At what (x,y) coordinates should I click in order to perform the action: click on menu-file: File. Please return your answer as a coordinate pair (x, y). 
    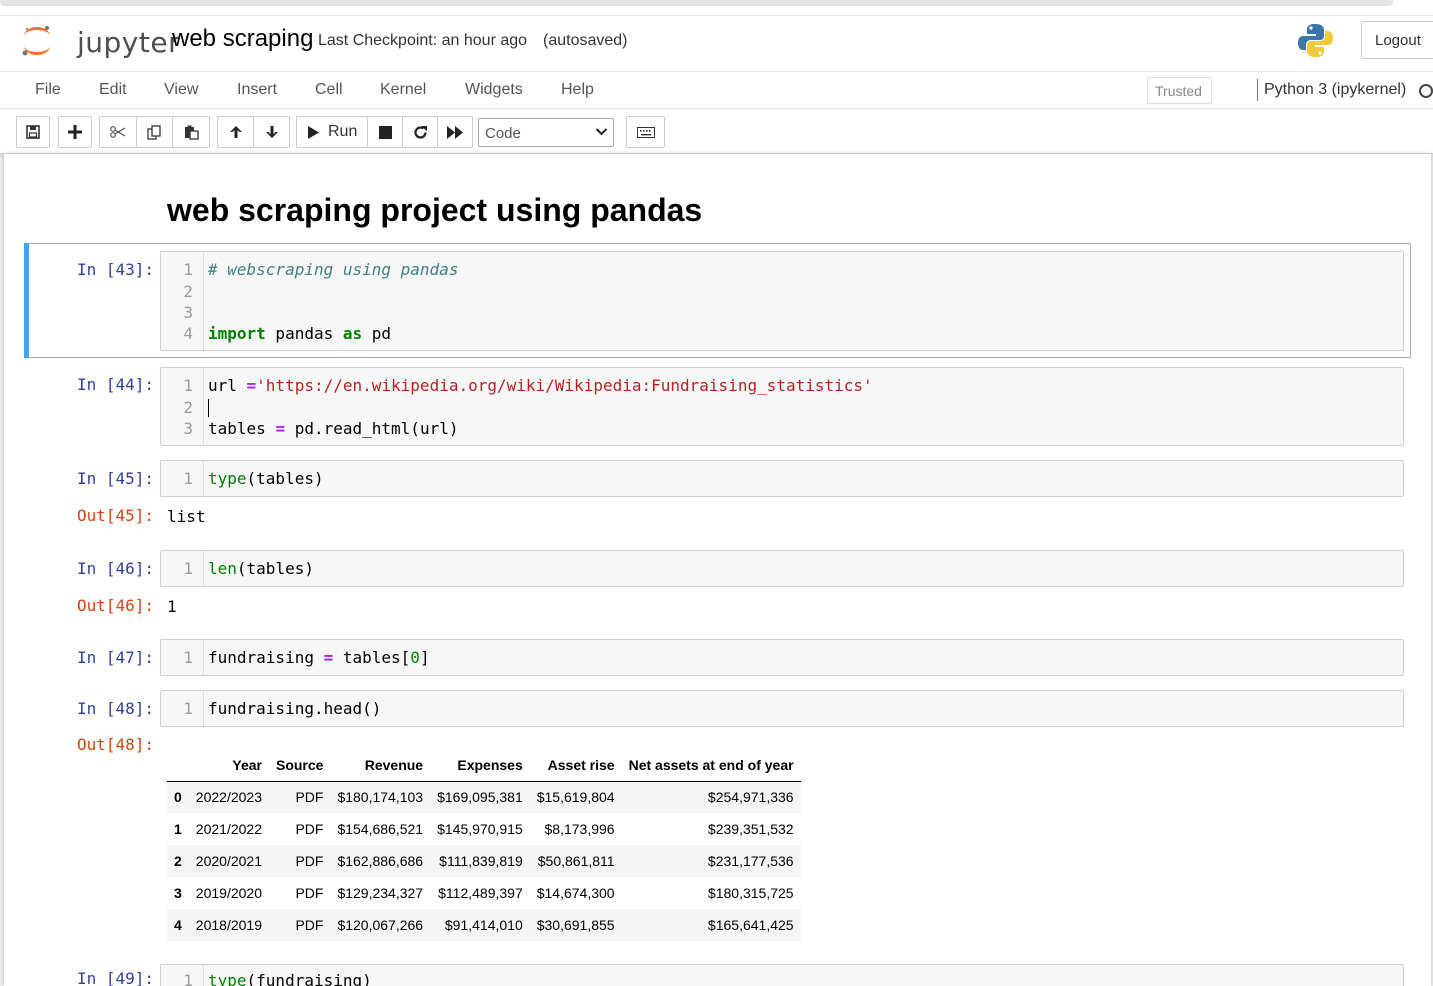
    Looking at the image, I should click on (48, 90).